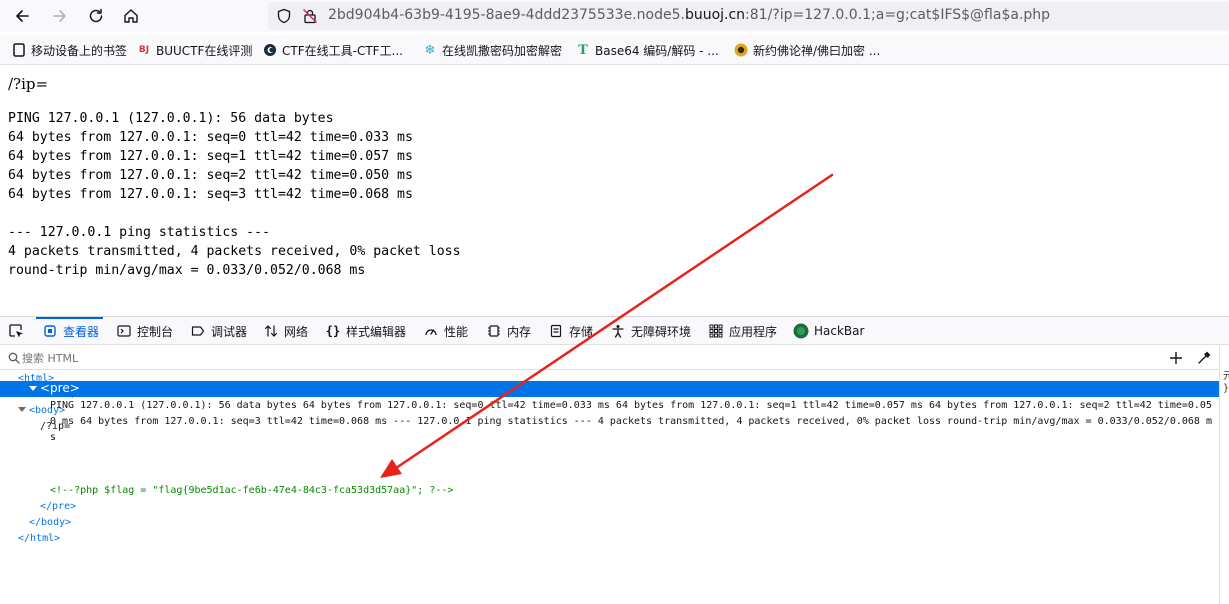  What do you see at coordinates (296, 331) in the screenshot?
I see `tab-label: 网络` at bounding box center [296, 331].